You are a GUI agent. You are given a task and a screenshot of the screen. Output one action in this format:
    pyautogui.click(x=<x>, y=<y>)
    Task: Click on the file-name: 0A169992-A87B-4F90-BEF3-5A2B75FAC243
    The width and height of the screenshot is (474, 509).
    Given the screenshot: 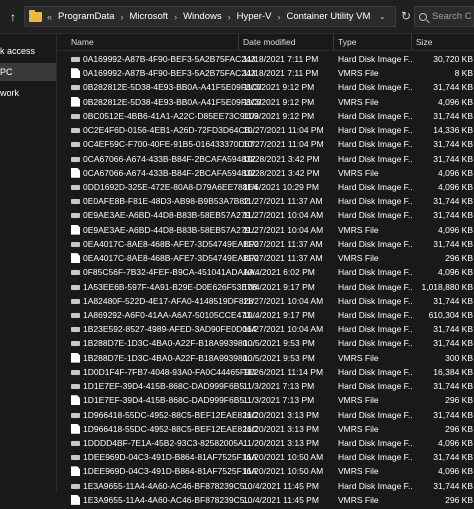 What is the action you would take?
    pyautogui.click(x=169, y=59)
    